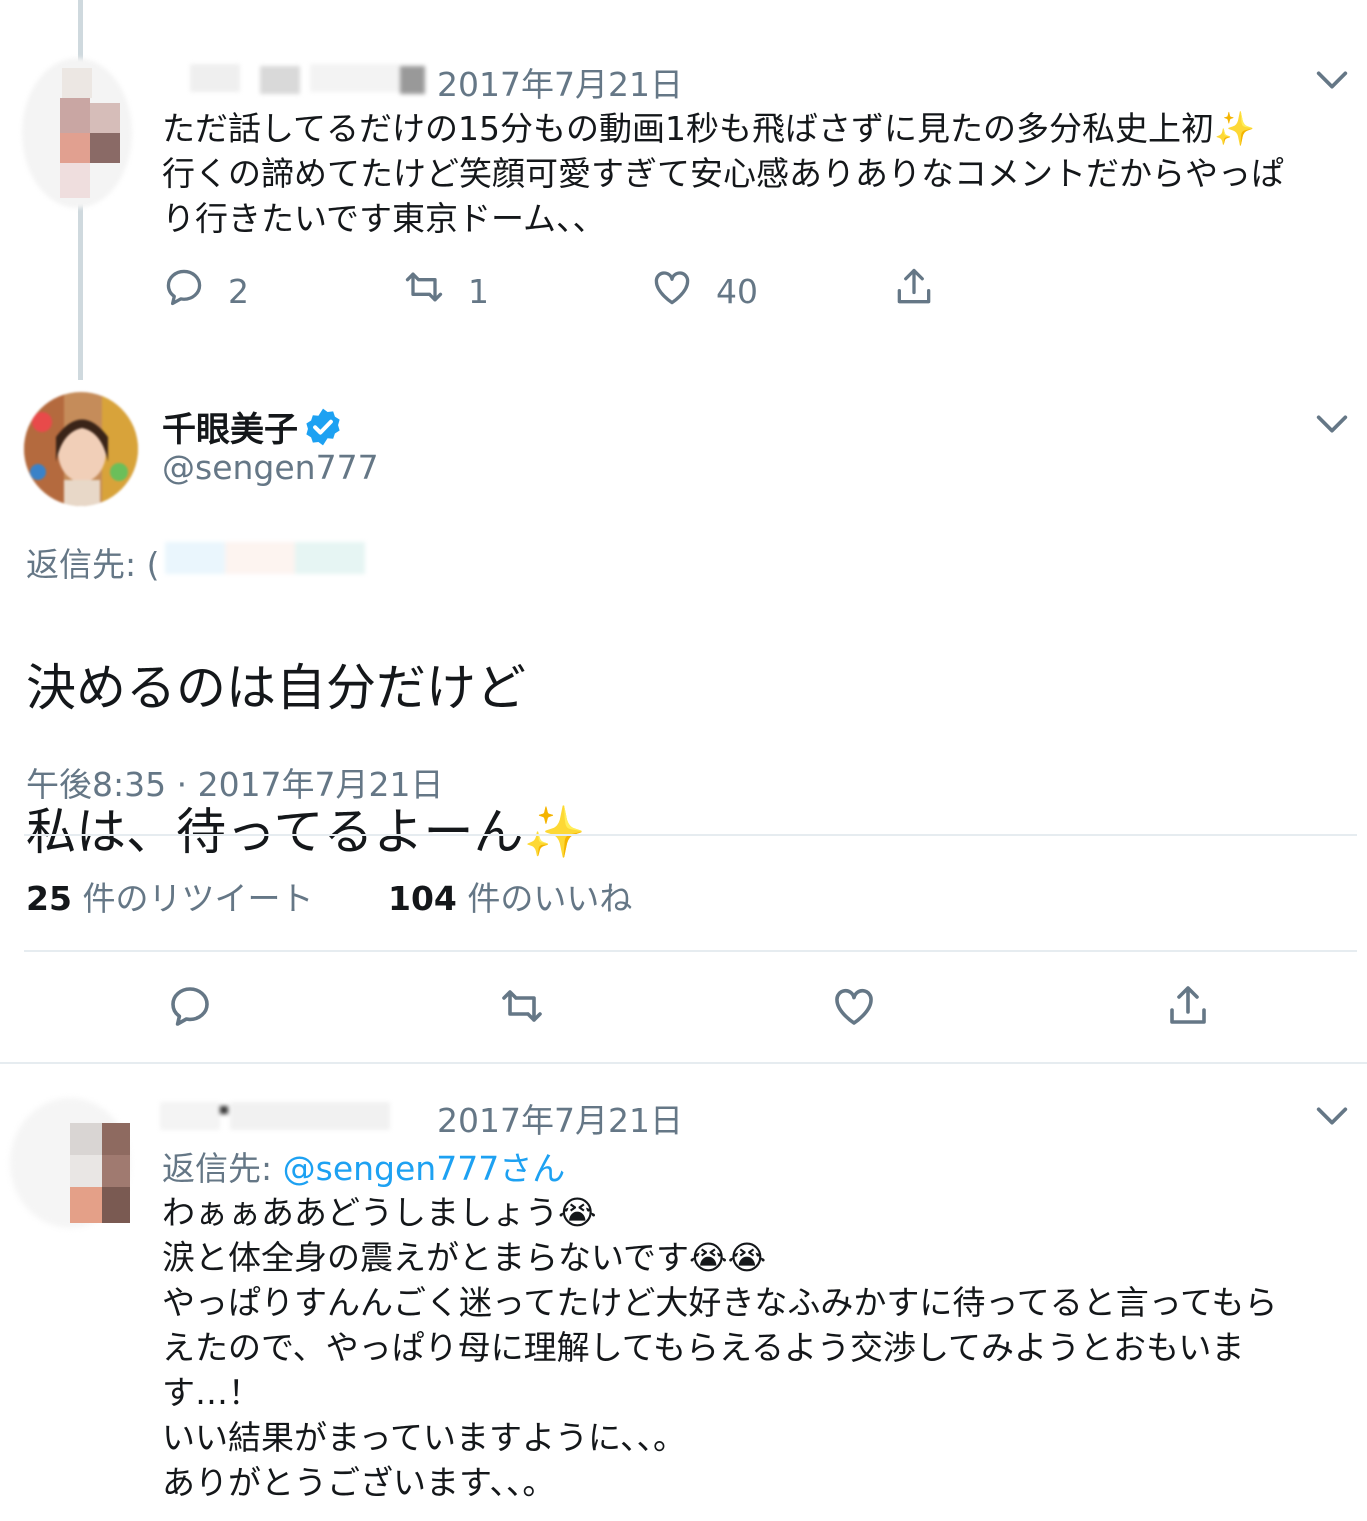  Describe the element at coordinates (238, 291) in the screenshot. I see `reply-count: 2` at that location.